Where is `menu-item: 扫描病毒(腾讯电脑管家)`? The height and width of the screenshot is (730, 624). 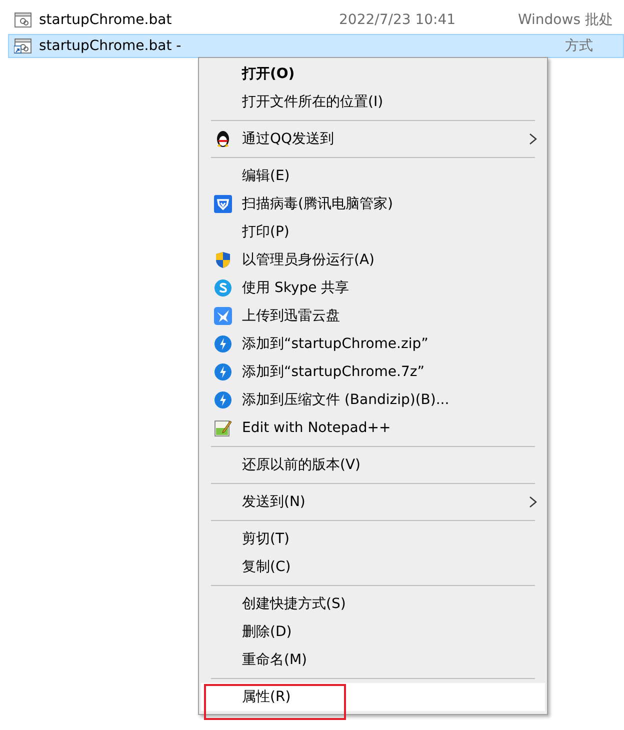
menu-item: 扫描病毒(腾讯电脑管家) is located at coordinates (373, 204).